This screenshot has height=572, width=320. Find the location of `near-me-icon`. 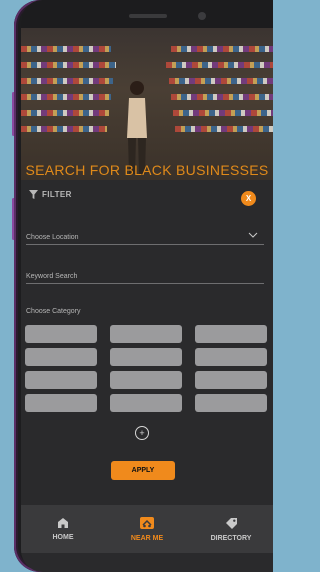

near-me-icon is located at coordinates (147, 523).